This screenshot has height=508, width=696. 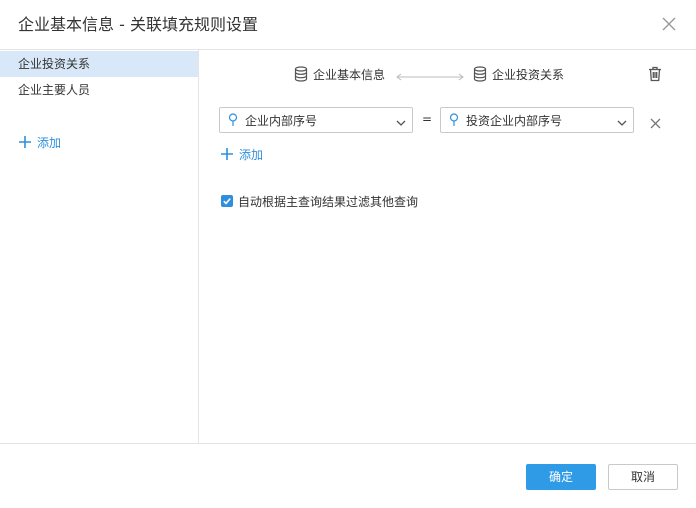 What do you see at coordinates (138, 24) in the screenshot?
I see `dialog-title: 企业基本信息 - 关联填充规则设置` at bounding box center [138, 24].